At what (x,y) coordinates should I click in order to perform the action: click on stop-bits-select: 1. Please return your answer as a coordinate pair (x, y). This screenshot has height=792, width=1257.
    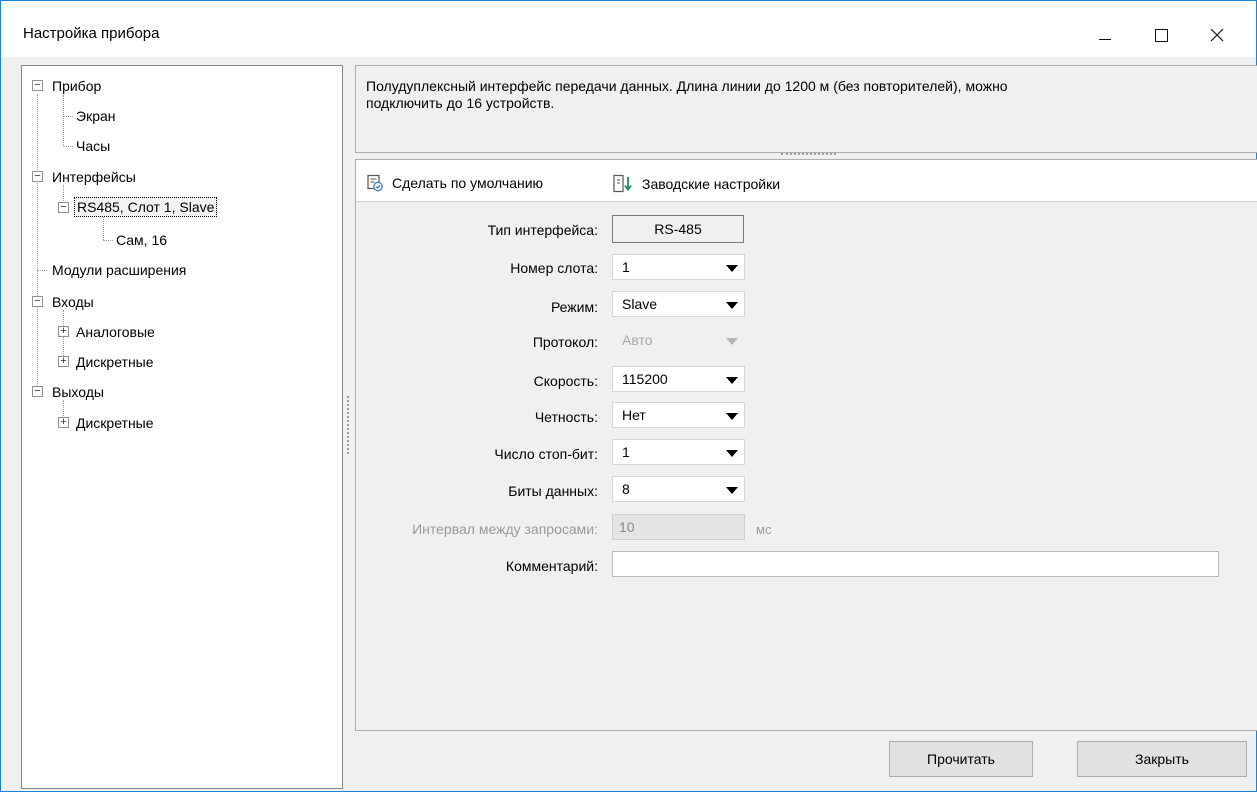
    Looking at the image, I should click on (678, 452).